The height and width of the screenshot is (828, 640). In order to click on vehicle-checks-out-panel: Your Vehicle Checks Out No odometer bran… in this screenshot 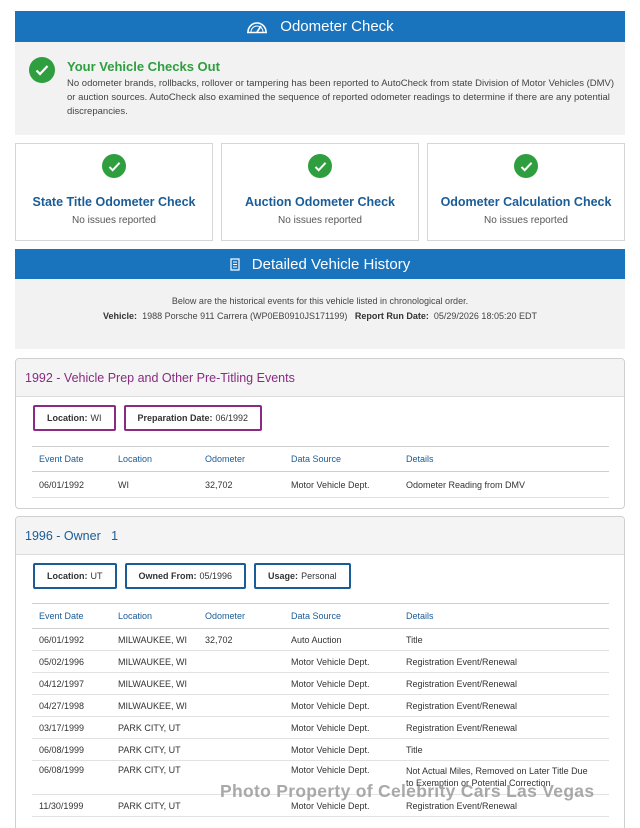, I will do `click(320, 88)`.